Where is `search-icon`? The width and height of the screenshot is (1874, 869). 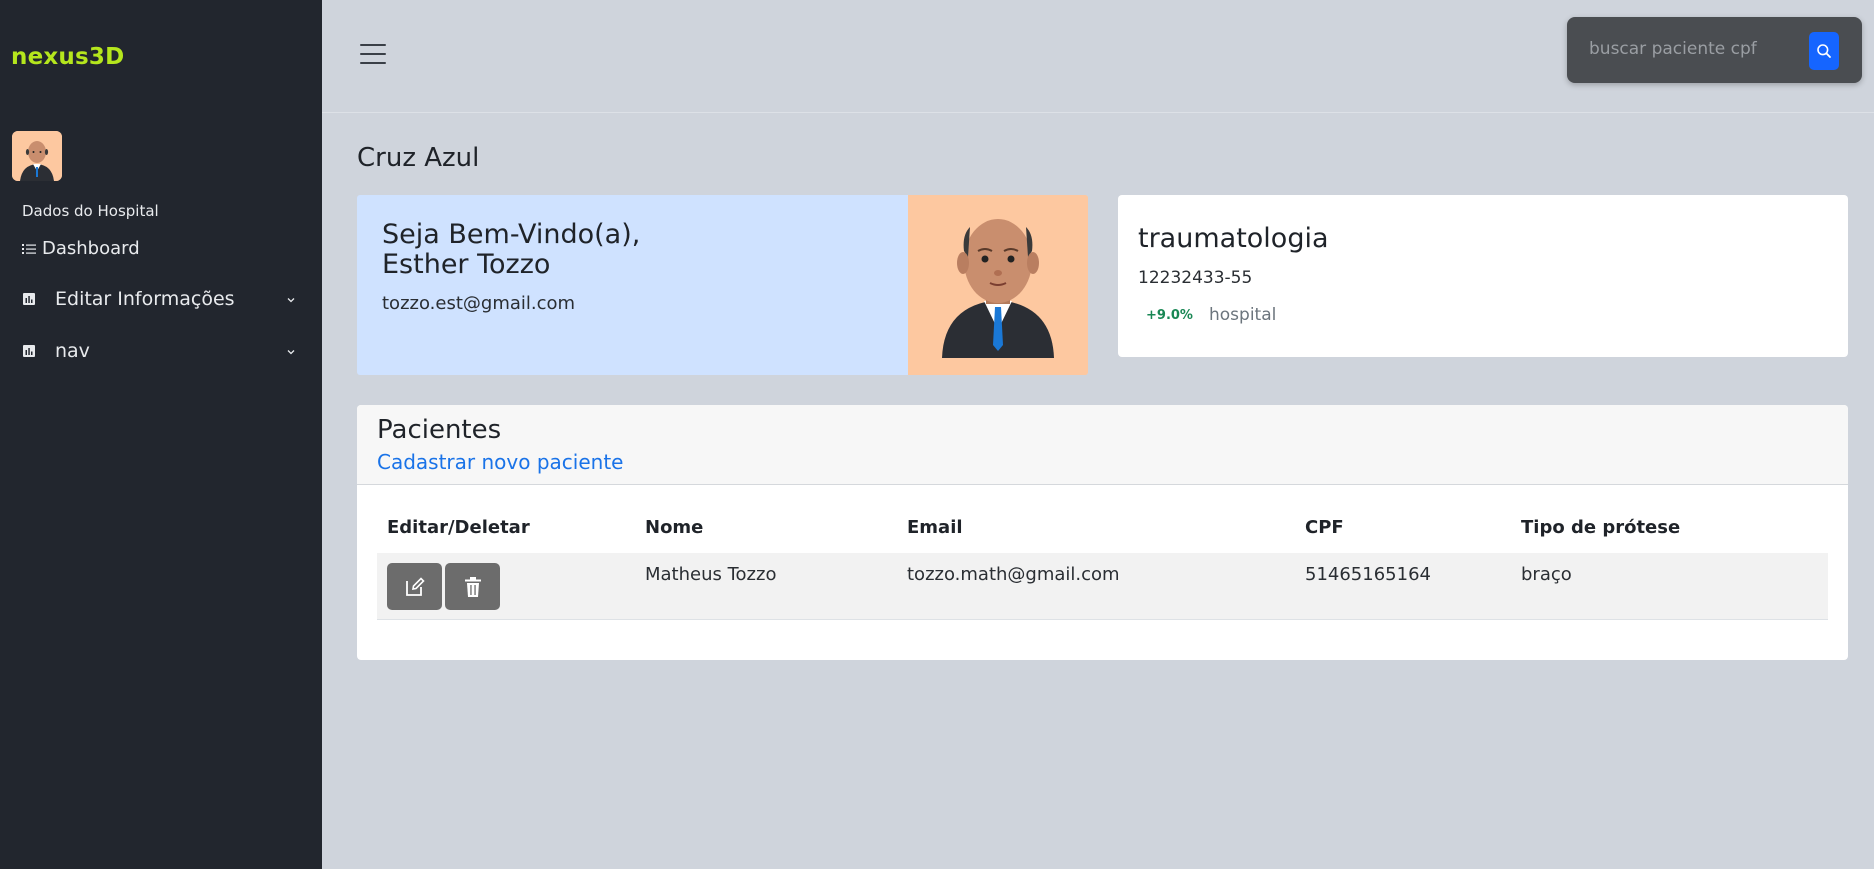 search-icon is located at coordinates (1824, 51).